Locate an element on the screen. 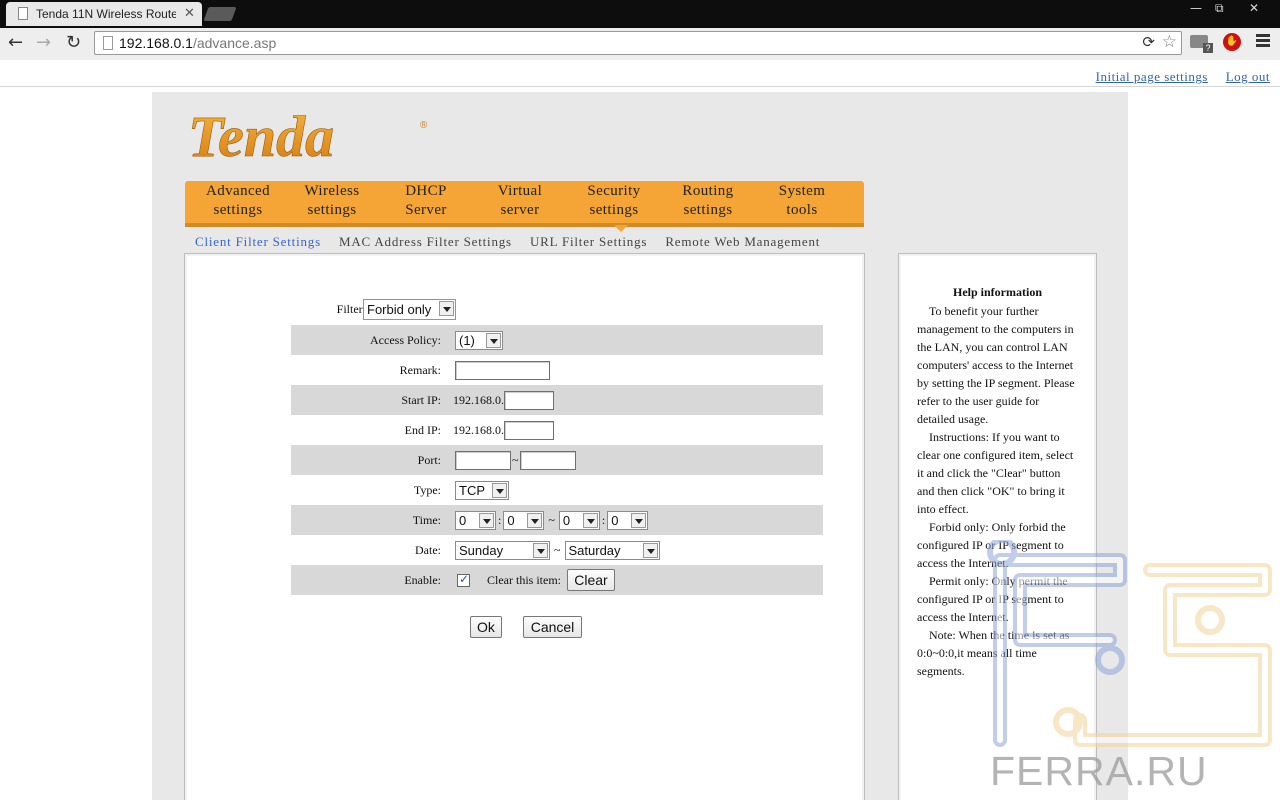  top-links: Initial page settings Log out is located at coordinates (1176, 77).